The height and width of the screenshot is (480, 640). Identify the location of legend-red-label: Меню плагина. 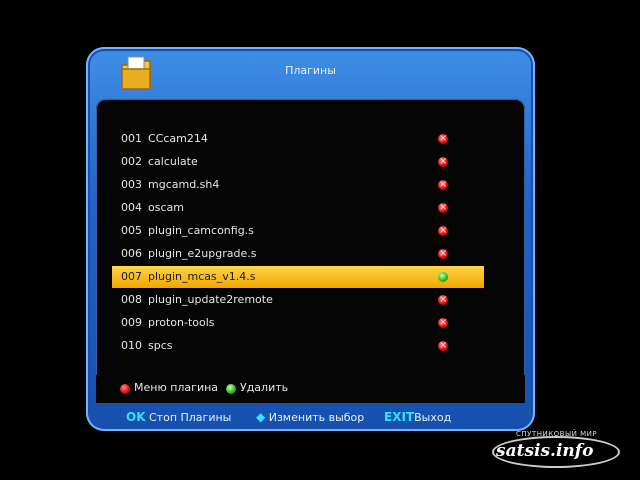
(176, 387).